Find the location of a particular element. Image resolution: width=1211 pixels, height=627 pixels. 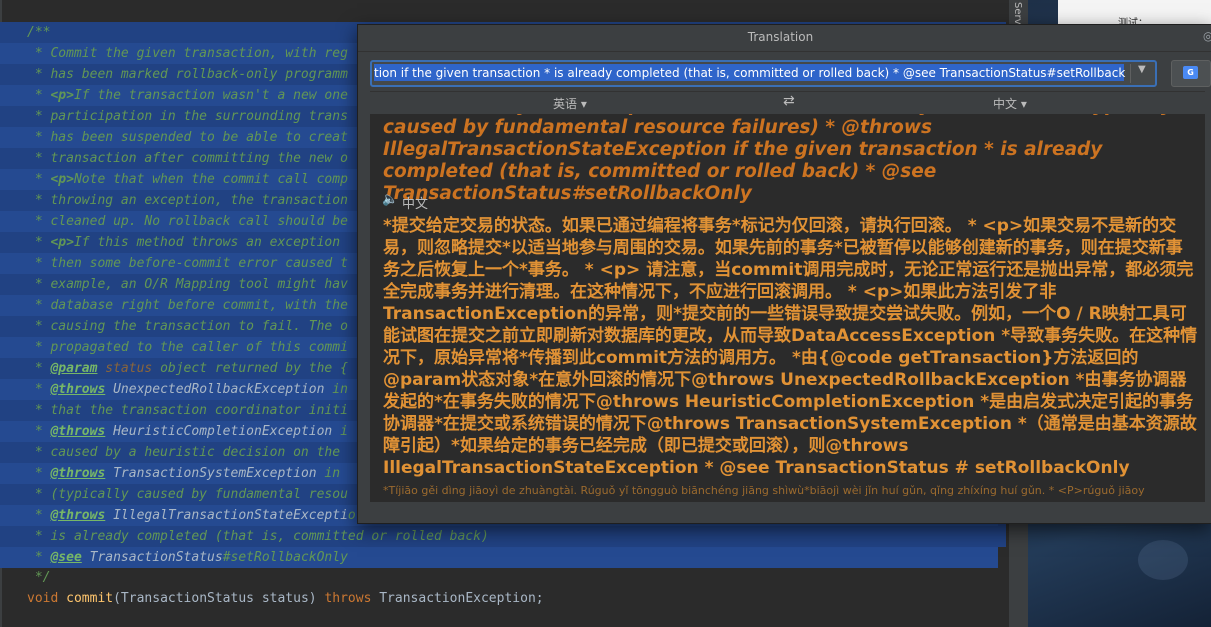

comment-text: * cleaned up. No rollback call should be is located at coordinates (187, 221).